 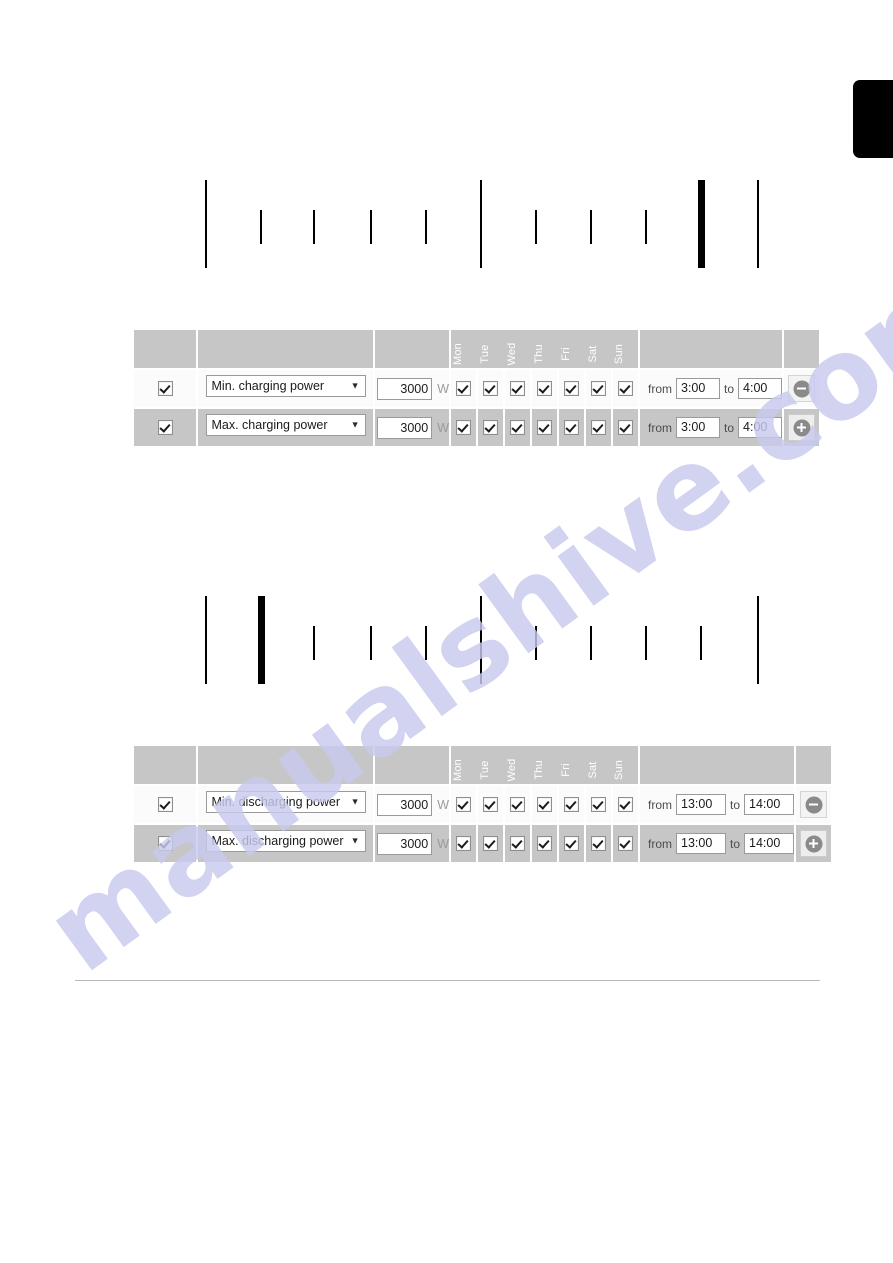 I want to click on row-kind-cell: Min. charging power ▼, so click(x=286, y=388).